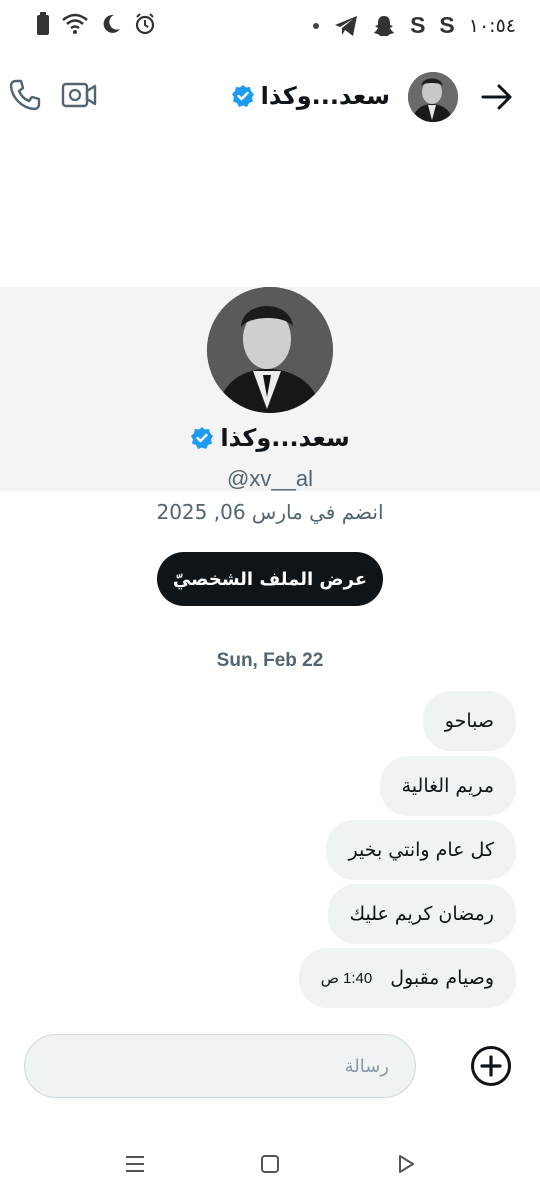 This screenshot has height=1200, width=540. What do you see at coordinates (270, 660) in the screenshot?
I see `date-separator: Sun, Feb 22` at bounding box center [270, 660].